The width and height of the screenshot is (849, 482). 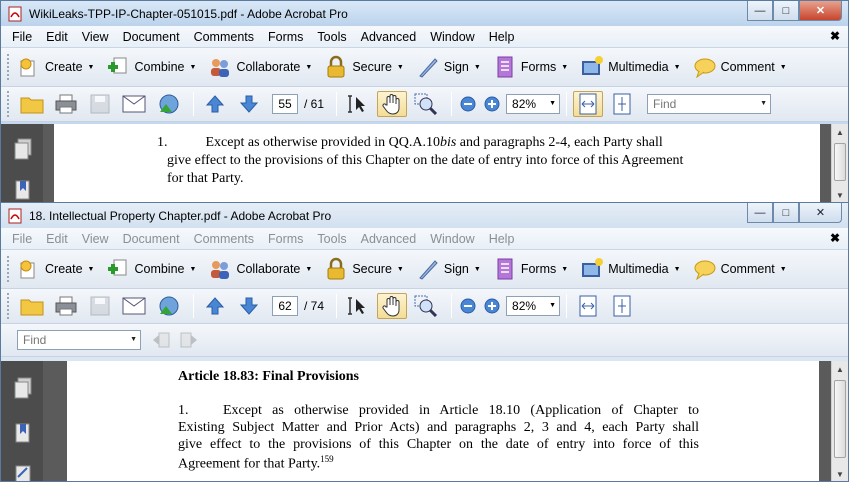 I want to click on window-controls: — □ ✕, so click(x=794, y=213).